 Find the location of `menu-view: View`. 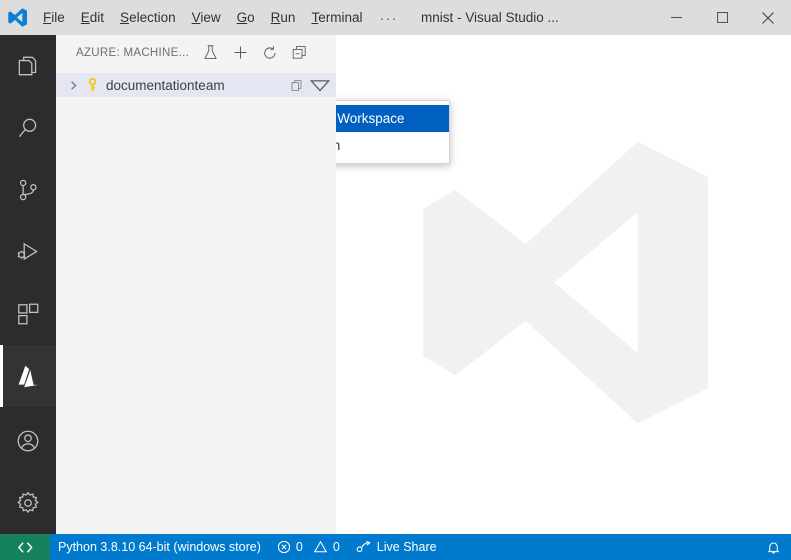

menu-view: View is located at coordinates (206, 17).